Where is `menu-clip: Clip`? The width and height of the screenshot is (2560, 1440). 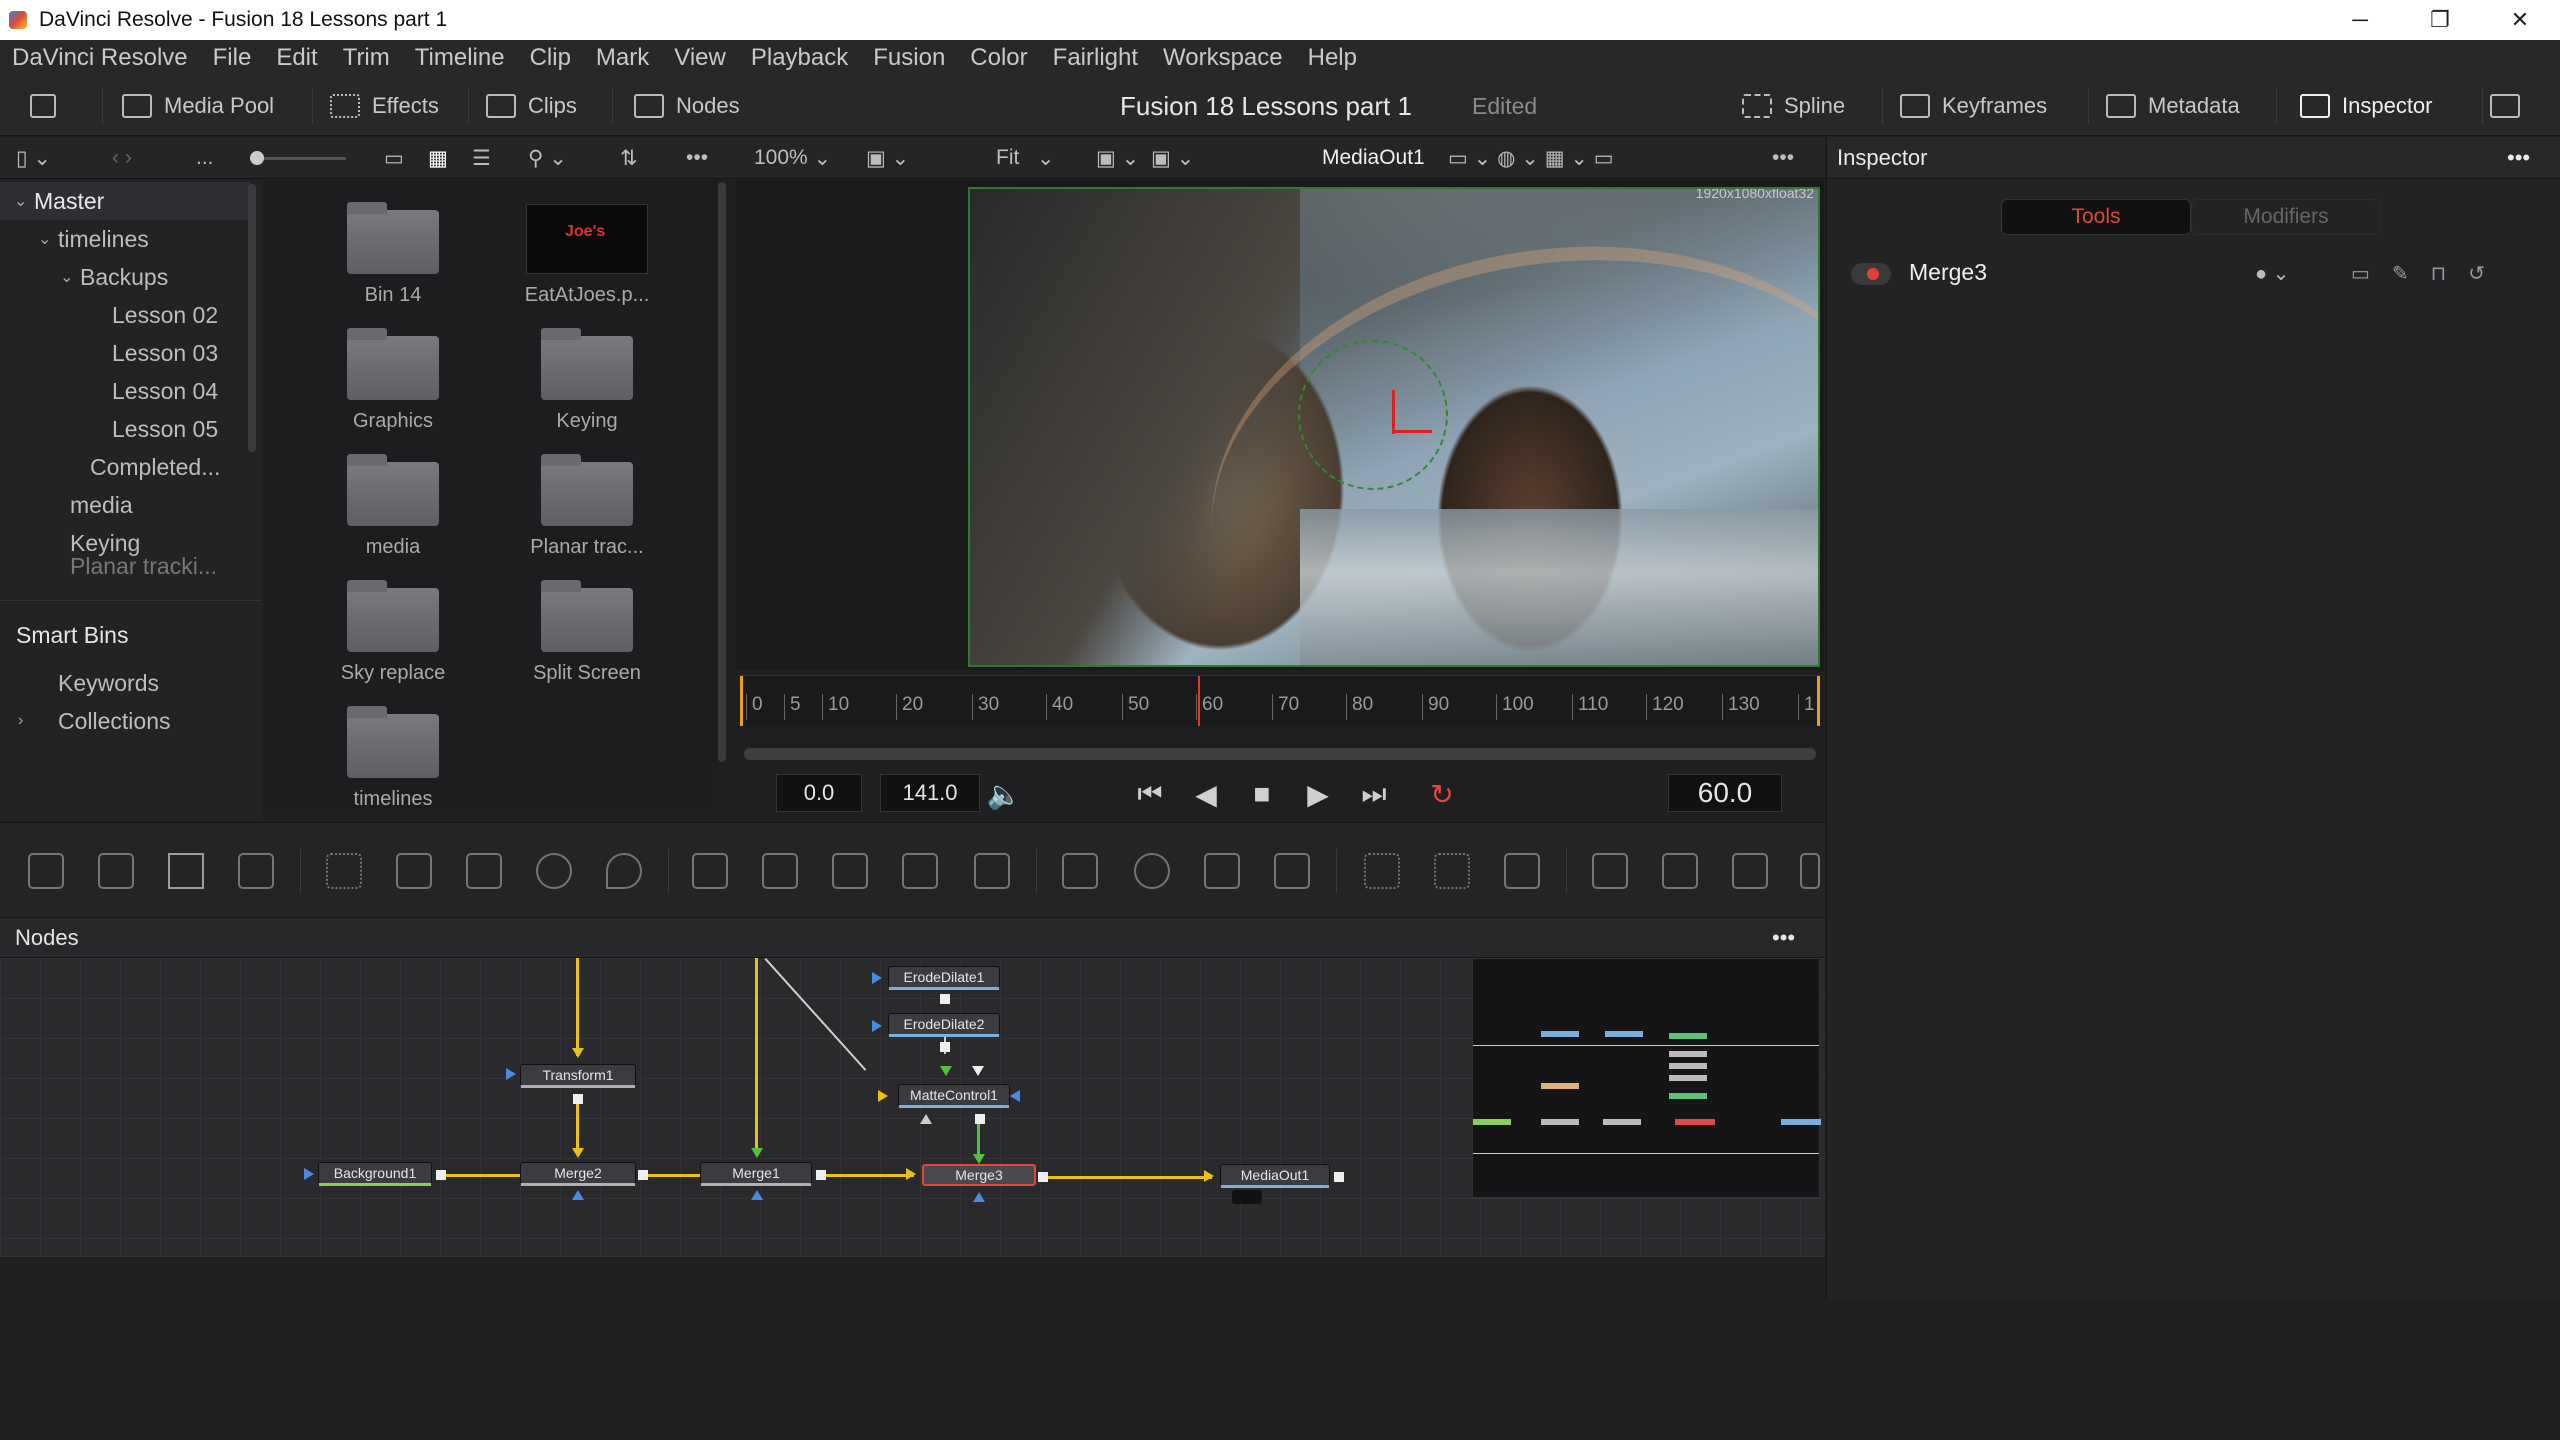
menu-clip: Clip is located at coordinates (550, 58).